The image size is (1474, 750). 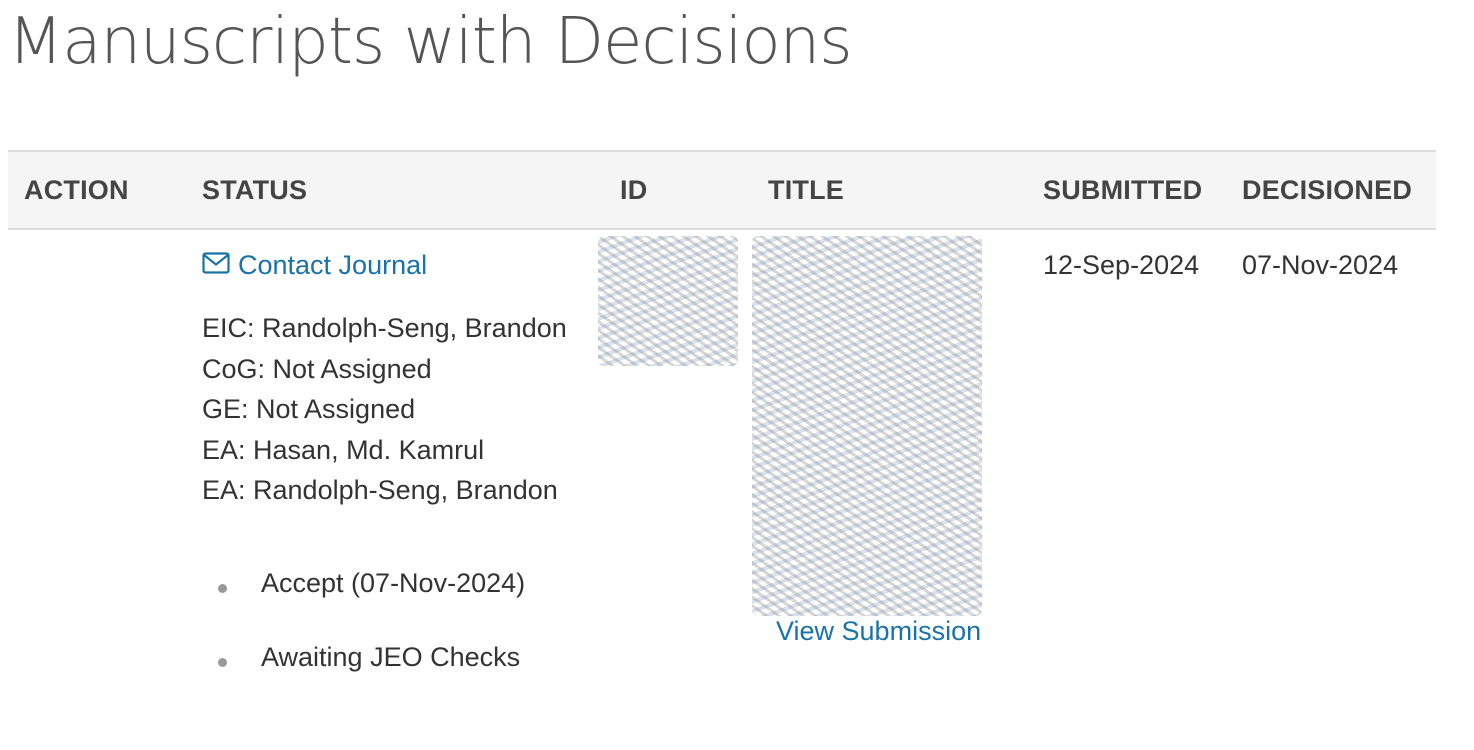 What do you see at coordinates (380, 490) in the screenshot?
I see `assignment-ea-2: EA: Randolph-Seng, Brandon` at bounding box center [380, 490].